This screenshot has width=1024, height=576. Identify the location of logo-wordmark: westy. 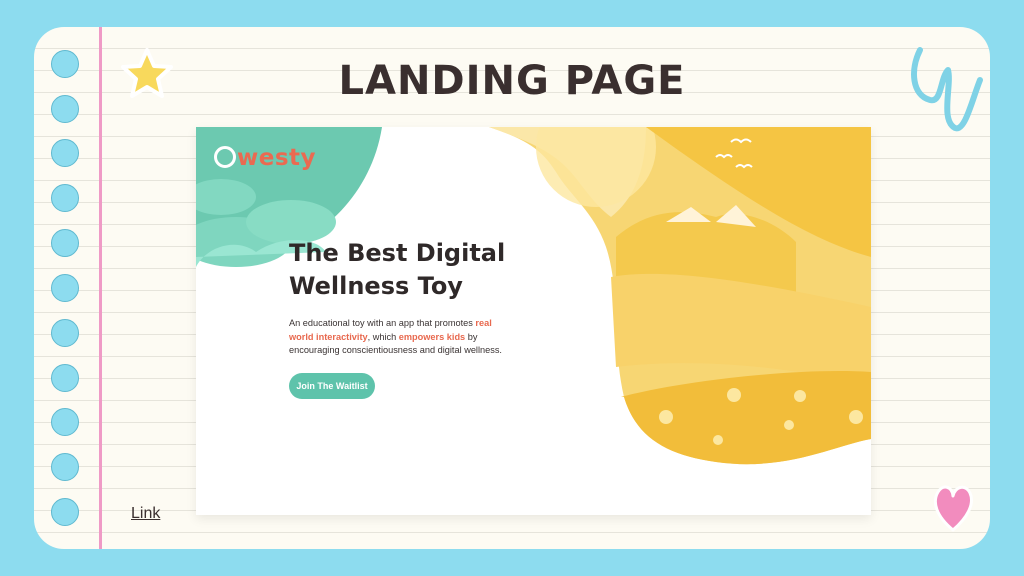
(277, 158).